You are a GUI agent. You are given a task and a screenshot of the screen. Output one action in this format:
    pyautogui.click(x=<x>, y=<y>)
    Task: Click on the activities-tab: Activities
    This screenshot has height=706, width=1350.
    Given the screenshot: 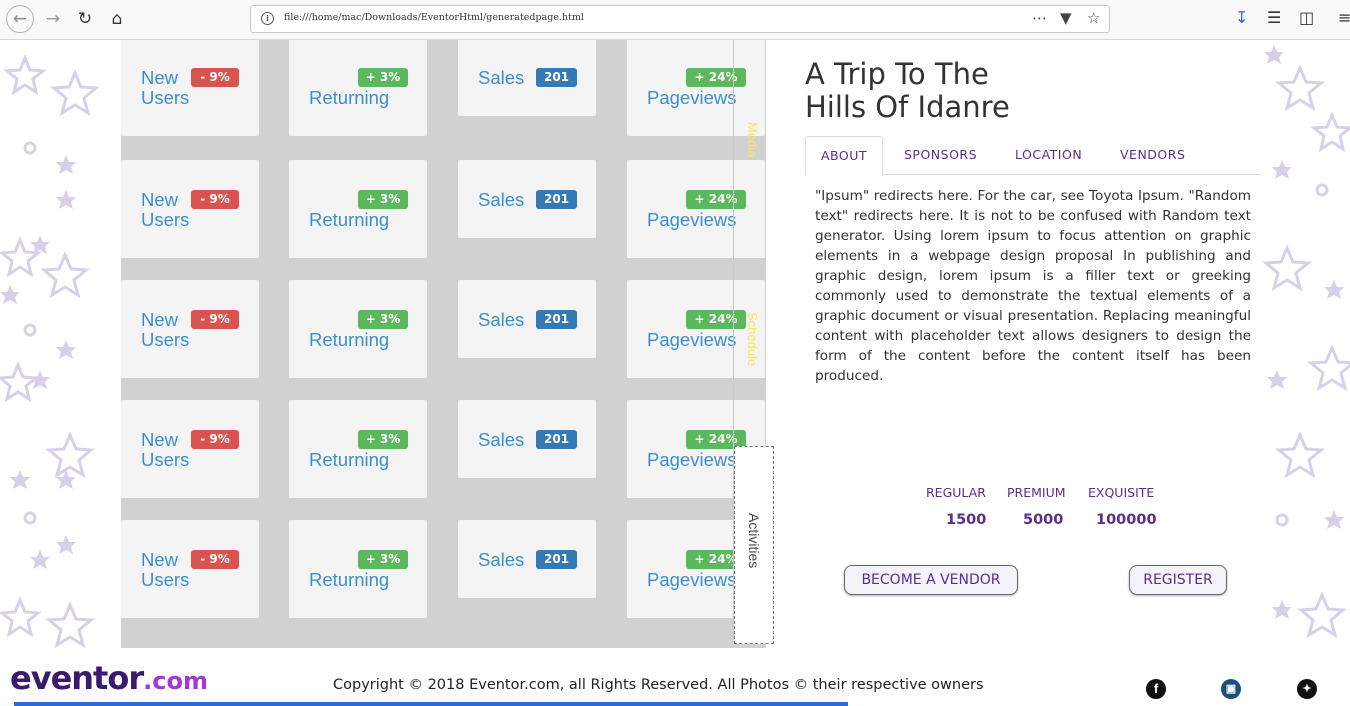 What is the action you would take?
    pyautogui.click(x=754, y=545)
    